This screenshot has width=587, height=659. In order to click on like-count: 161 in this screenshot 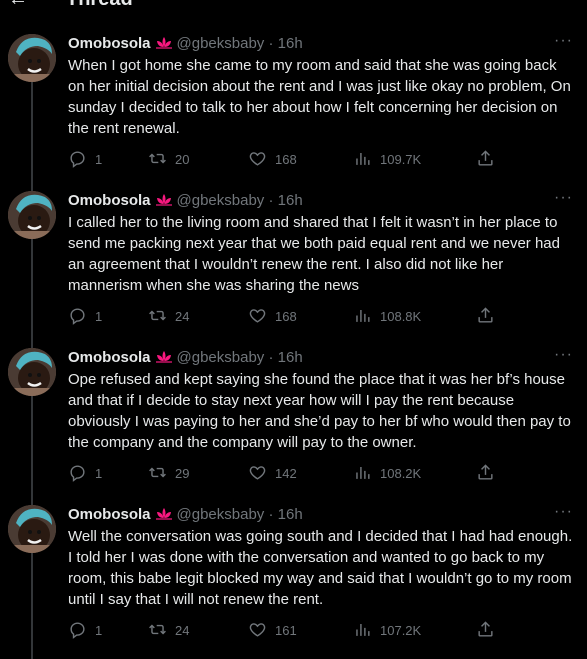, I will do `click(286, 630)`.